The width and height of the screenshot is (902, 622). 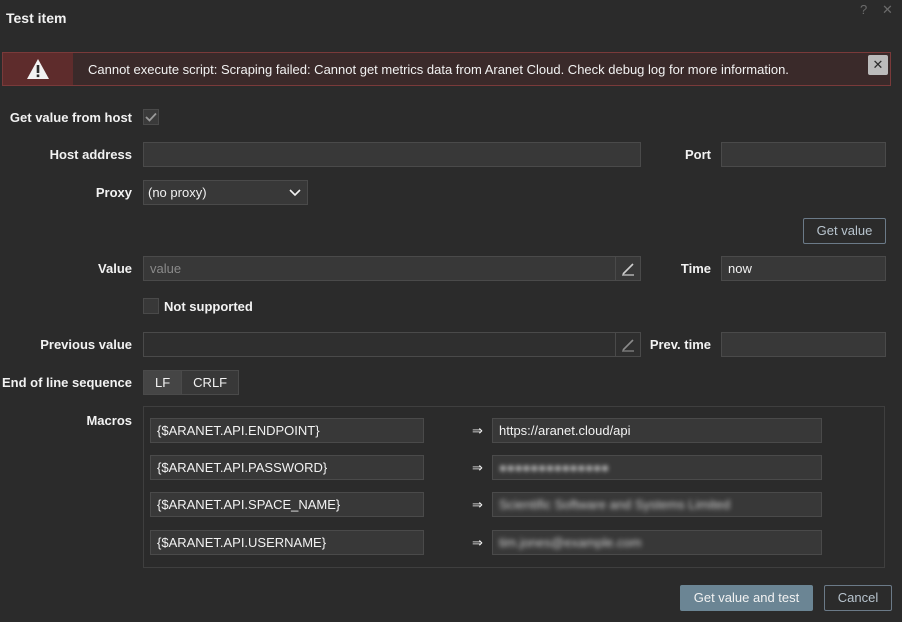 What do you see at coordinates (803, 344) in the screenshot?
I see `prev-time-input` at bounding box center [803, 344].